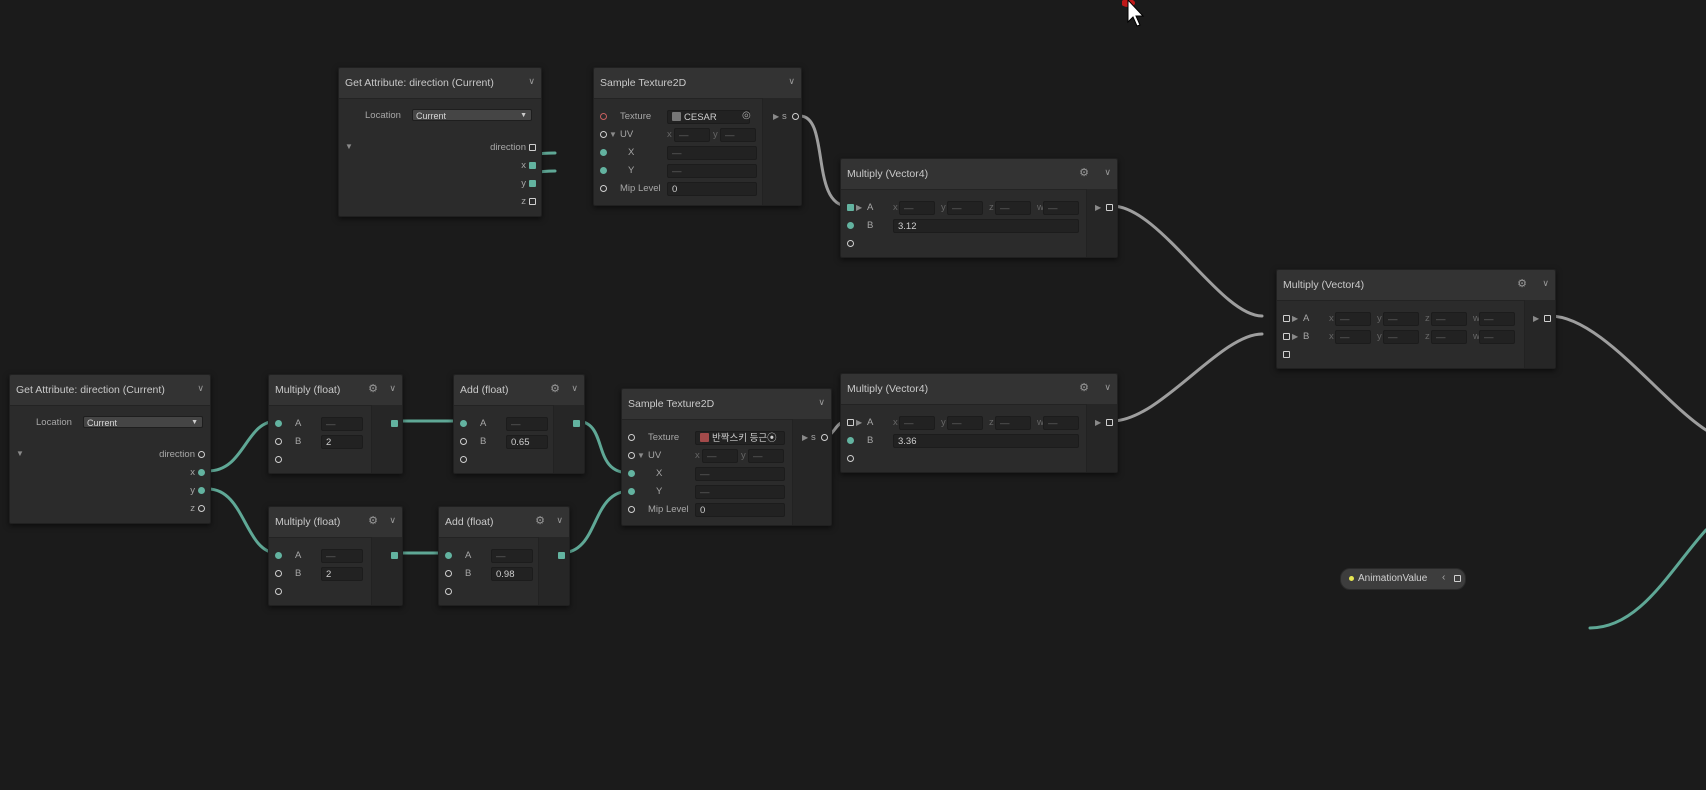 This screenshot has width=1706, height=790. I want to click on node-header: Get Attribute: direction (Current) ∨, so click(440, 83).